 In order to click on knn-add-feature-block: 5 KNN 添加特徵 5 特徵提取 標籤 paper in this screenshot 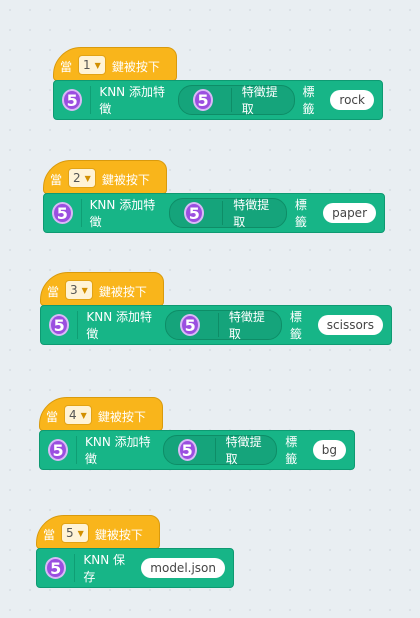, I will do `click(214, 213)`.